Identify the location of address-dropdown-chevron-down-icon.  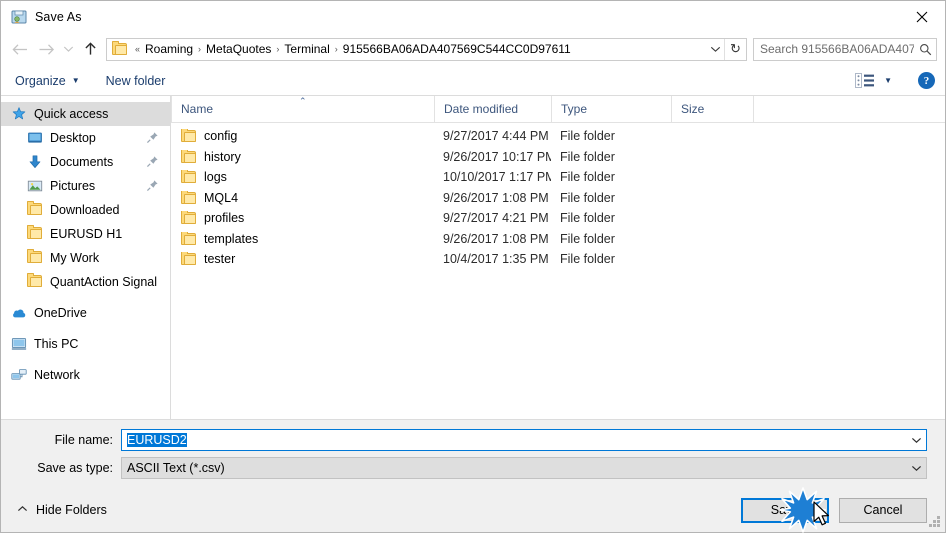
(715, 49).